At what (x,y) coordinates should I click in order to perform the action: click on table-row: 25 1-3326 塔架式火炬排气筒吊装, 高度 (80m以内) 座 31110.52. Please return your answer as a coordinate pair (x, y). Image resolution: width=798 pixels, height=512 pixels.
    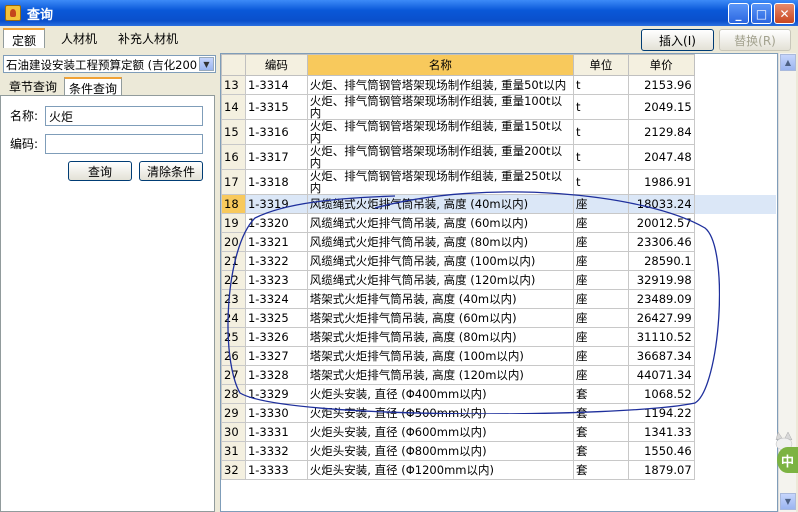
    Looking at the image, I should click on (499, 337).